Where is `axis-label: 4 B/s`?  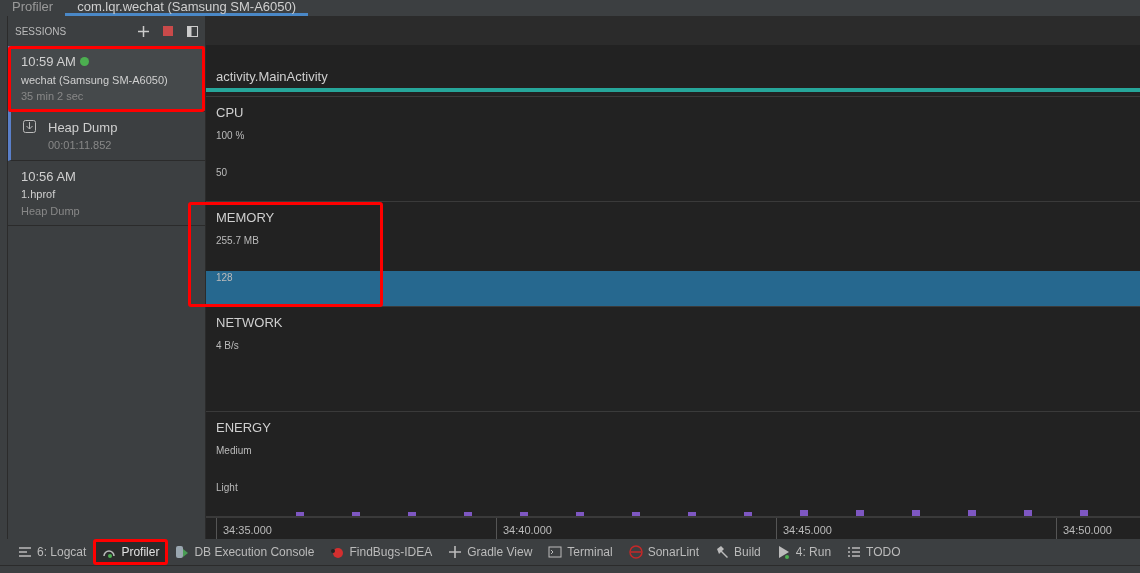 axis-label: 4 B/s is located at coordinates (228, 345).